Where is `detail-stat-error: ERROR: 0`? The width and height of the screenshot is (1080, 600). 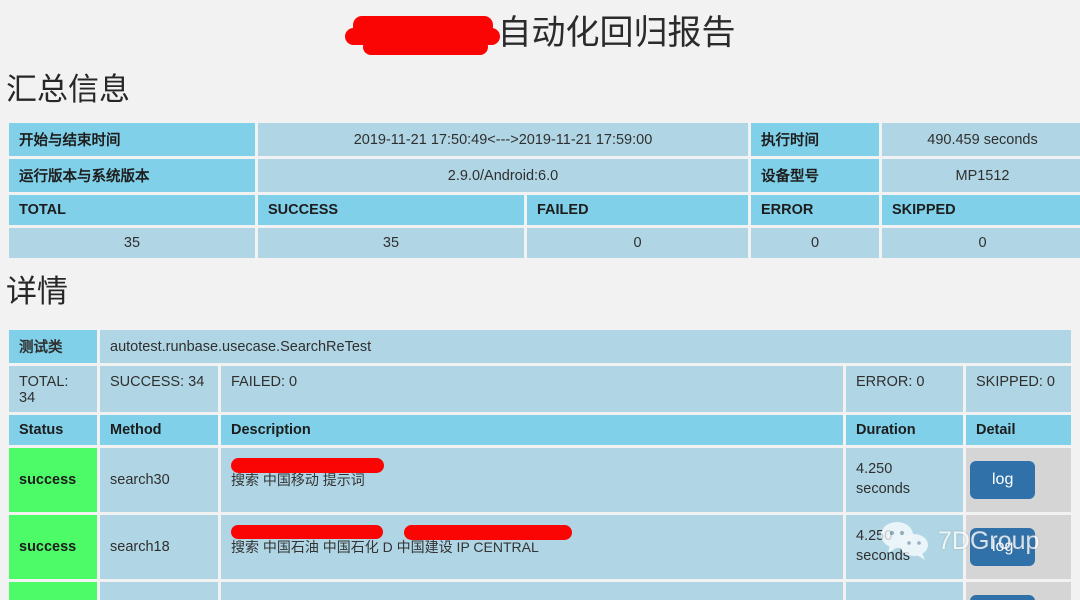
detail-stat-error: ERROR: 0 is located at coordinates (904, 389).